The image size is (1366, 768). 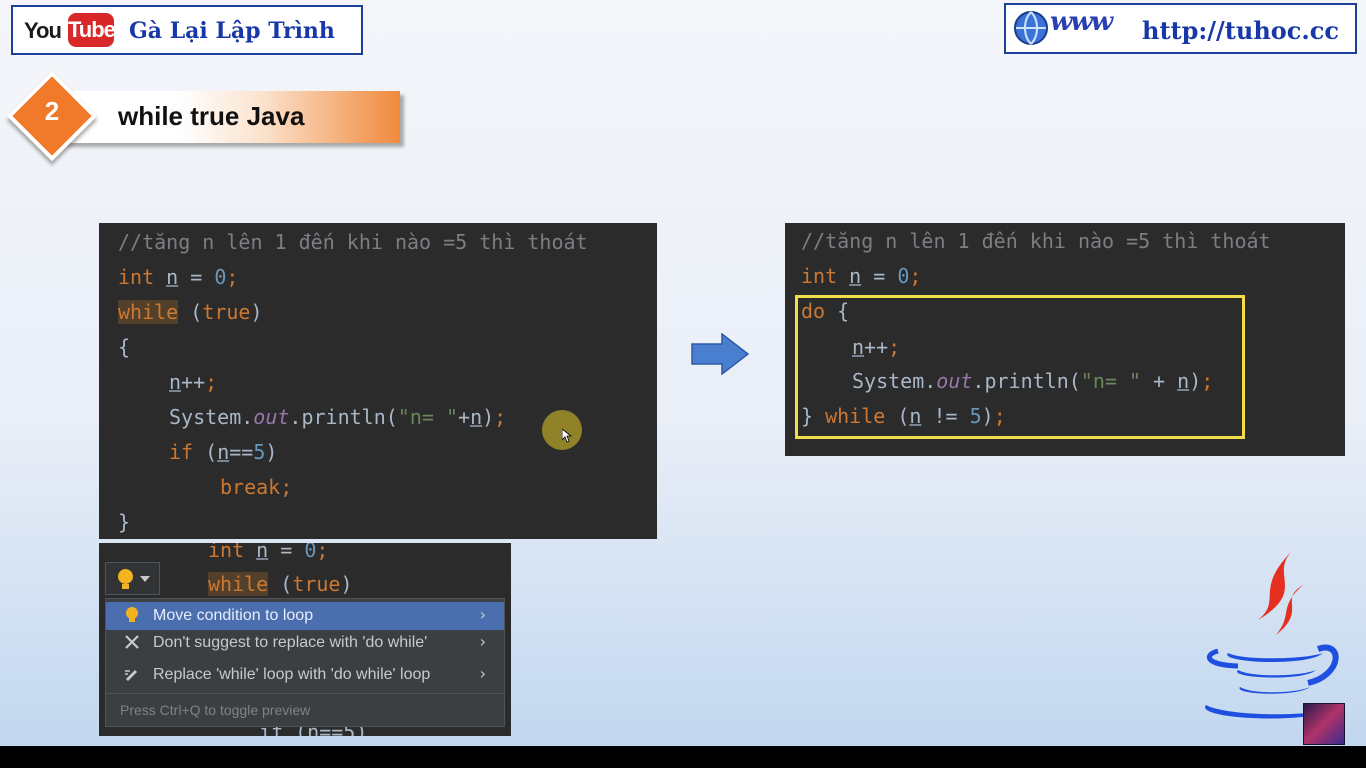 I want to click on arrow-right-icon, so click(x=720, y=354).